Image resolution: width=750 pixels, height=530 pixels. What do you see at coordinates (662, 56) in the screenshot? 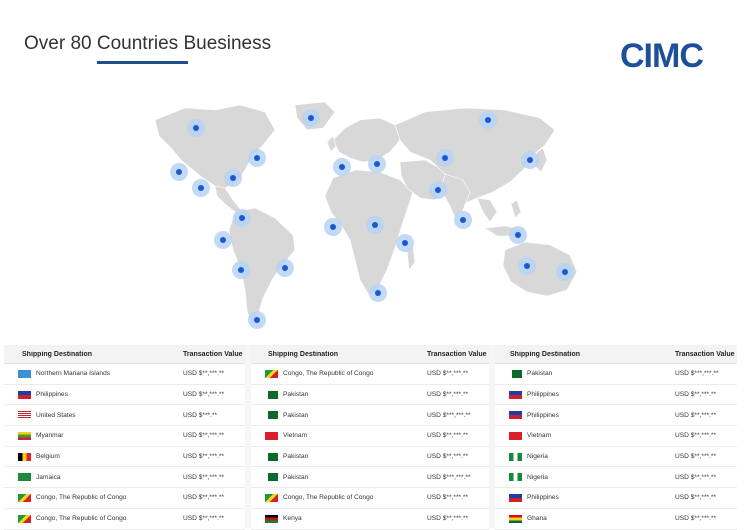
I see `cimc-logo: CIMC` at bounding box center [662, 56].